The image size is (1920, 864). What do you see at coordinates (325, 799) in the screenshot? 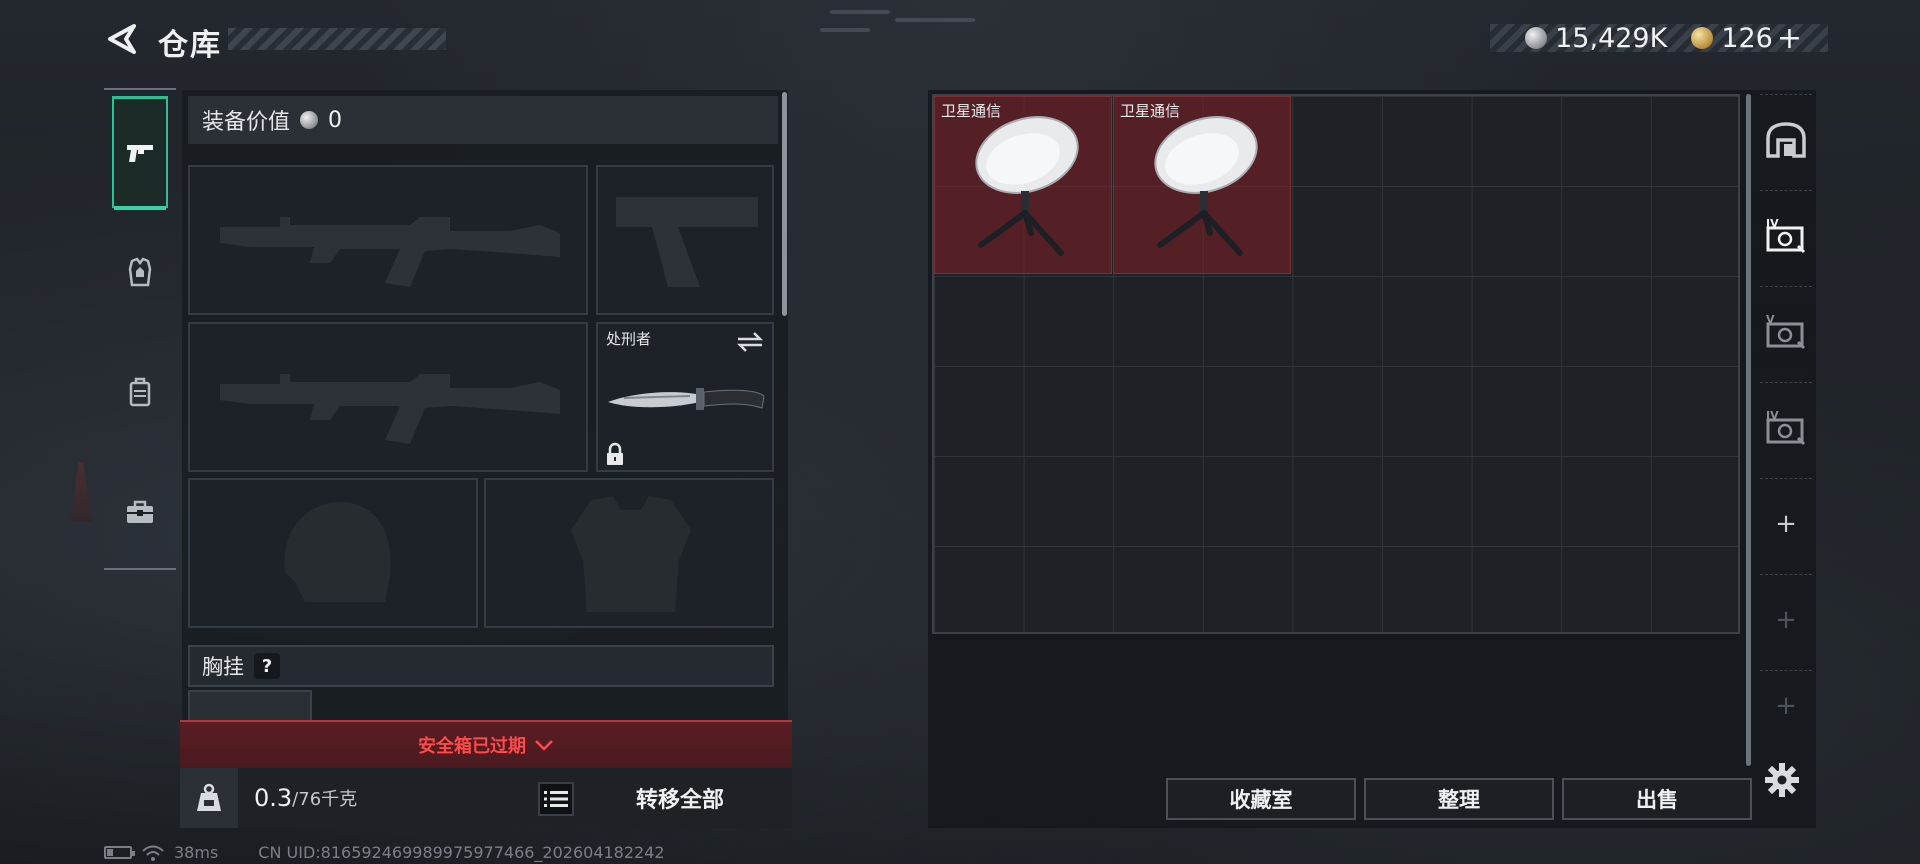
I see `weight-max: /76千克` at bounding box center [325, 799].